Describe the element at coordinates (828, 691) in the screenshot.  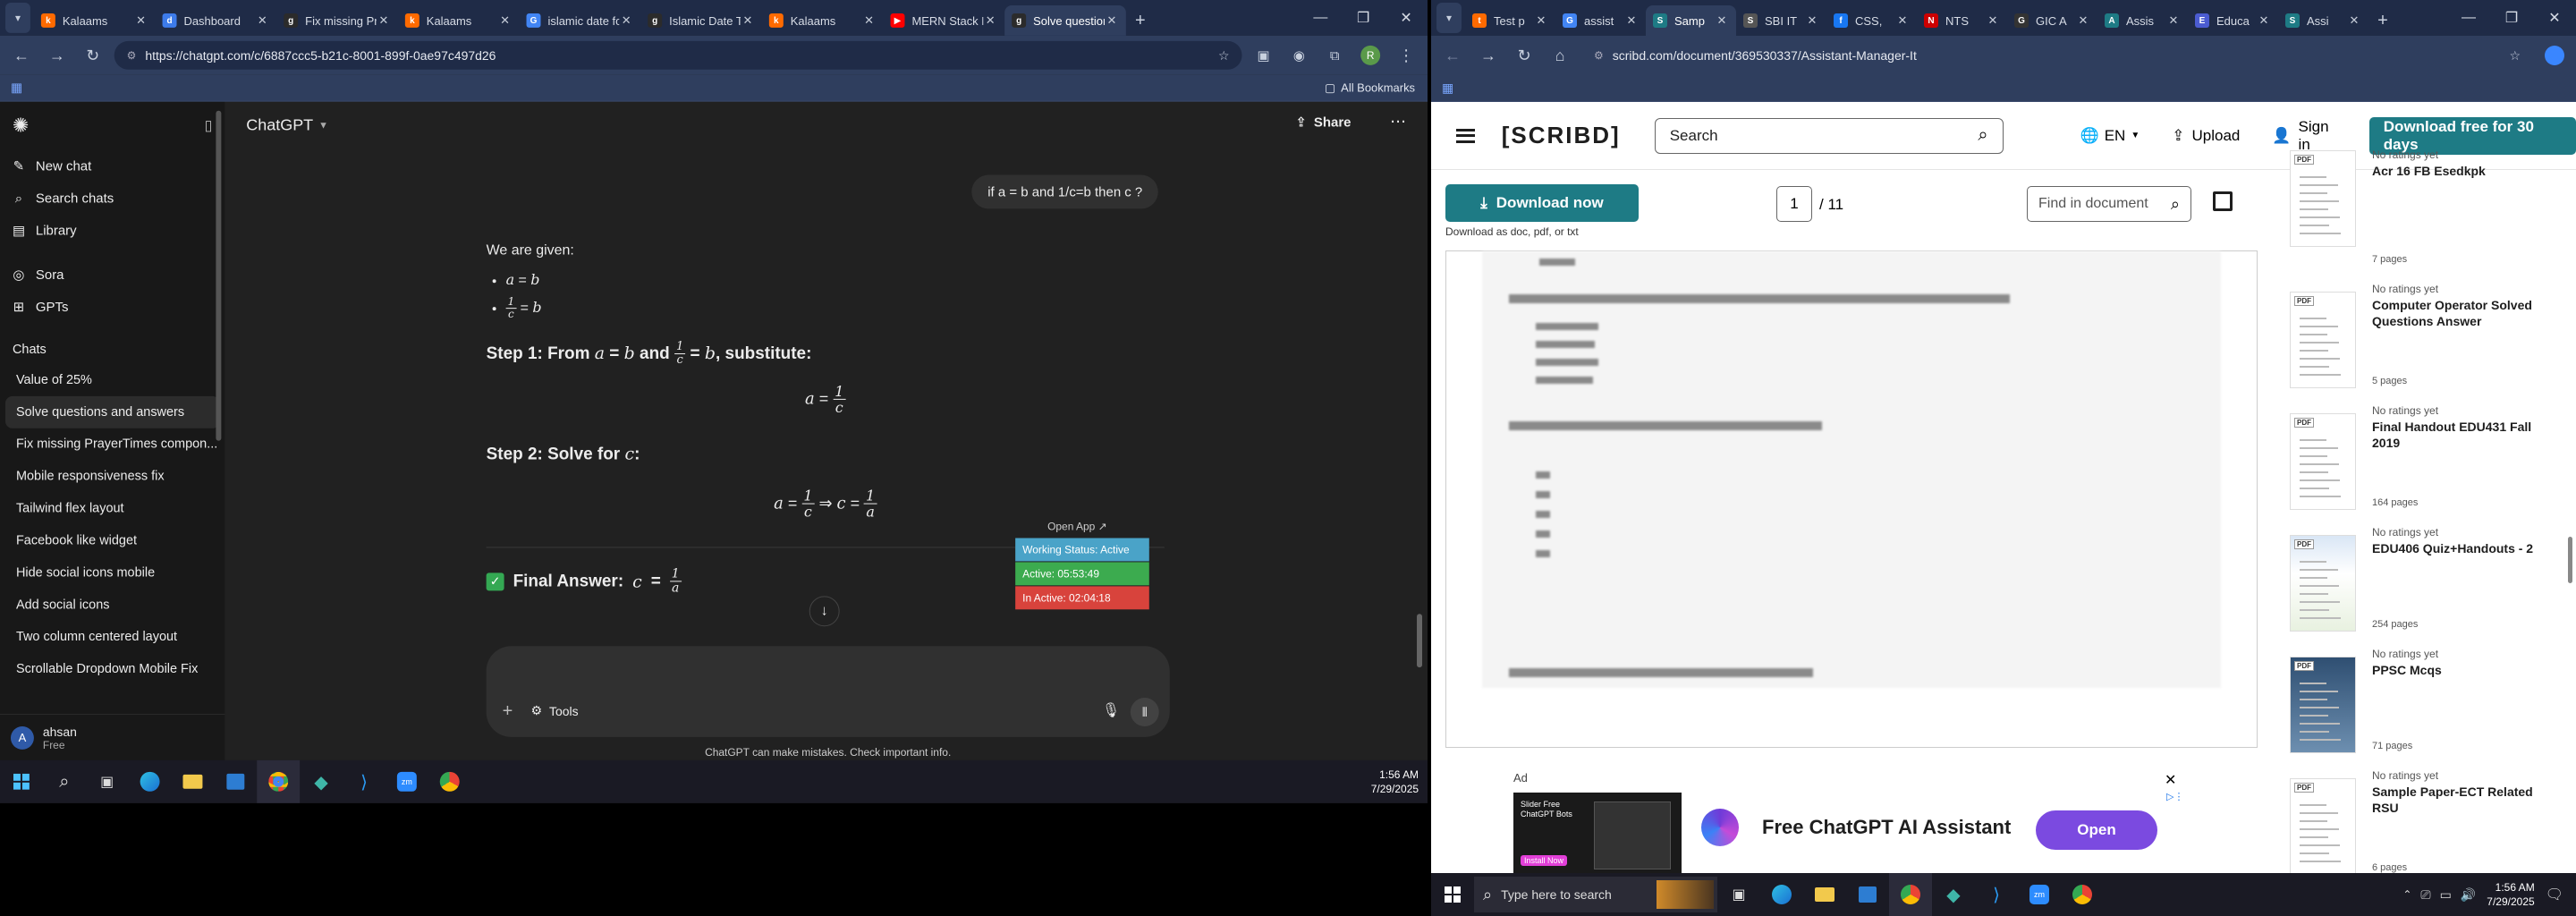
I see `composer: + ⚙ Tools 🎙 ⦀` at that location.